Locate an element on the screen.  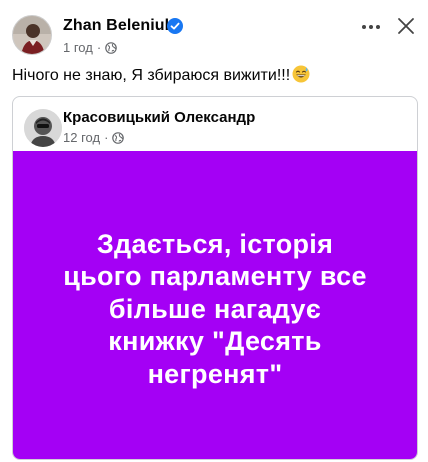
post-header: Zhan Beleniuk 1 год · is located at coordinates (214, 31).